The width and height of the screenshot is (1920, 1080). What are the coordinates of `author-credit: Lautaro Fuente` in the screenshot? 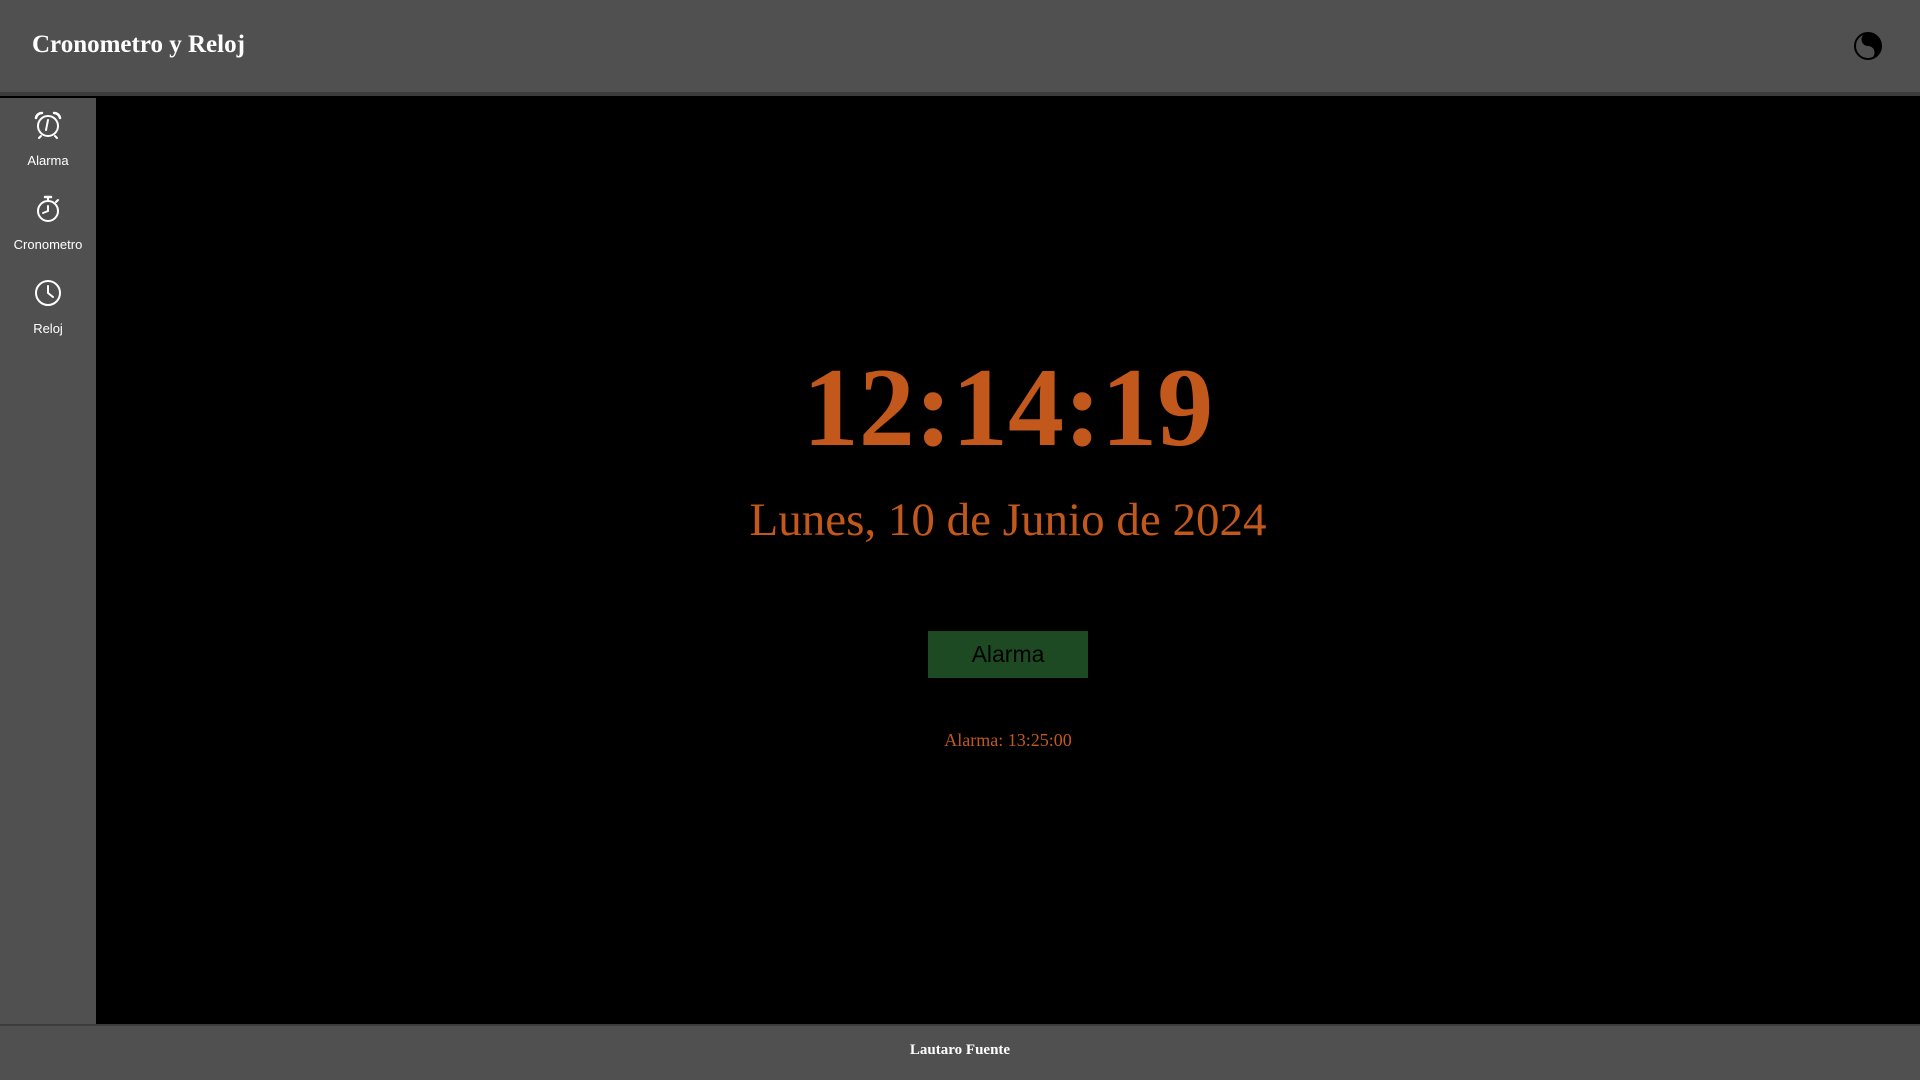 It's located at (960, 1050).